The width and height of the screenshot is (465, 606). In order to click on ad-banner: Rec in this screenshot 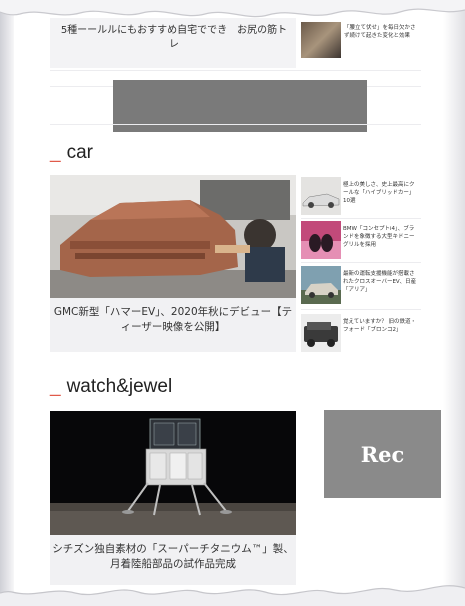, I will do `click(382, 454)`.